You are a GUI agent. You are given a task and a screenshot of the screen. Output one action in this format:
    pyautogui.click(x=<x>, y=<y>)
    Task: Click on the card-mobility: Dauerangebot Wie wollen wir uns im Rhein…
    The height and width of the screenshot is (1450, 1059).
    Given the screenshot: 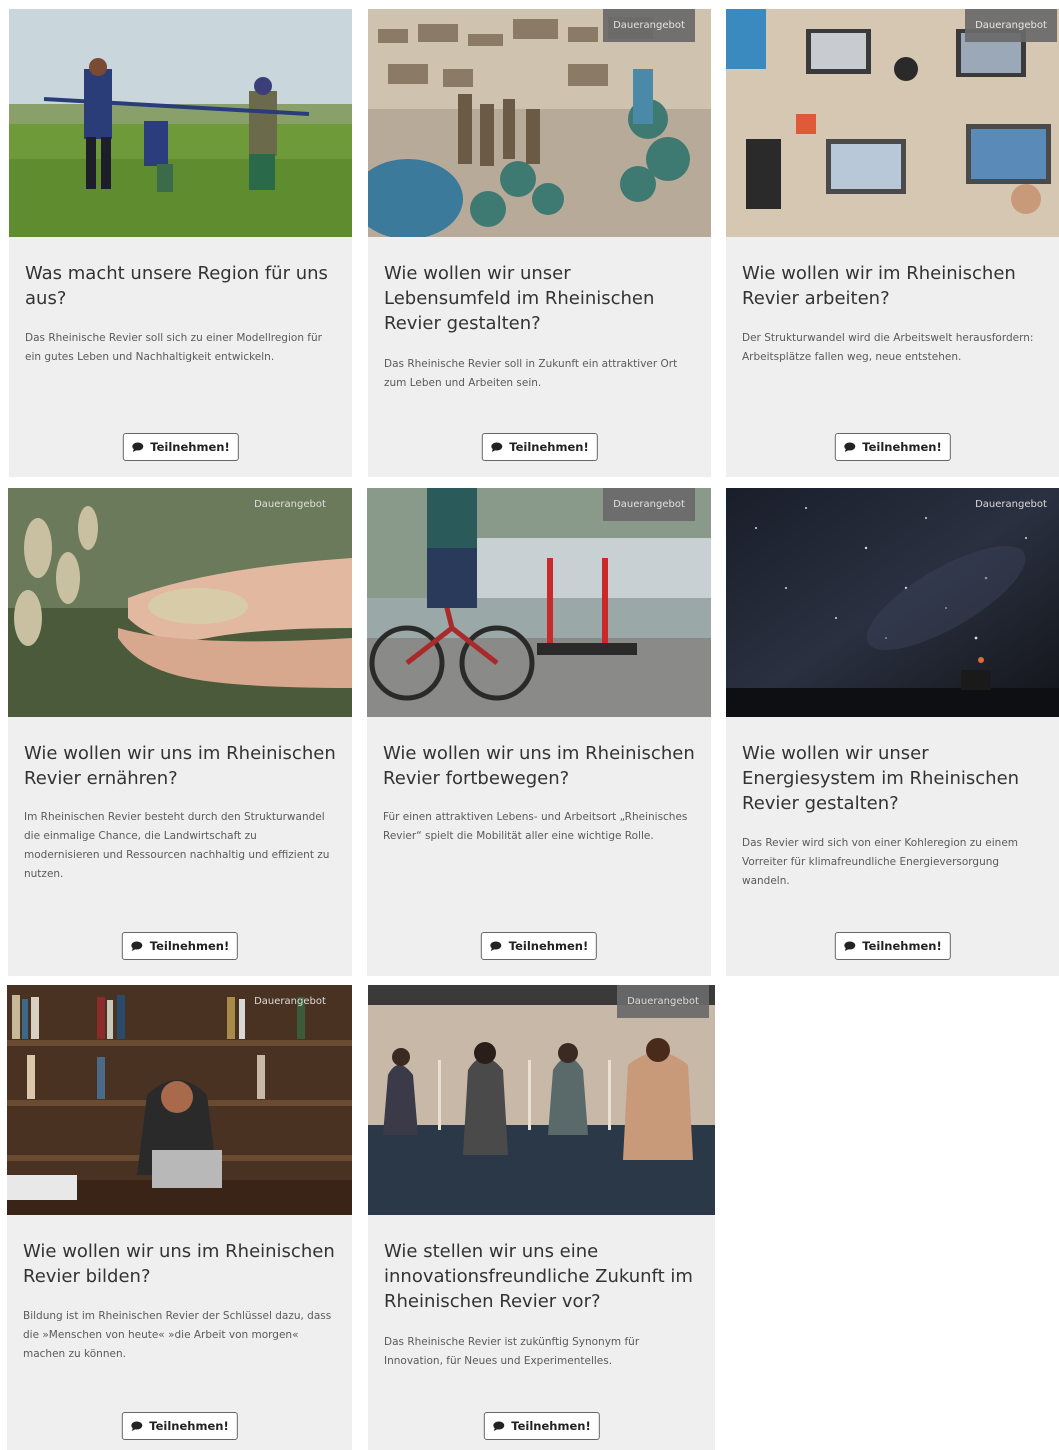 What is the action you would take?
    pyautogui.click(x=539, y=732)
    